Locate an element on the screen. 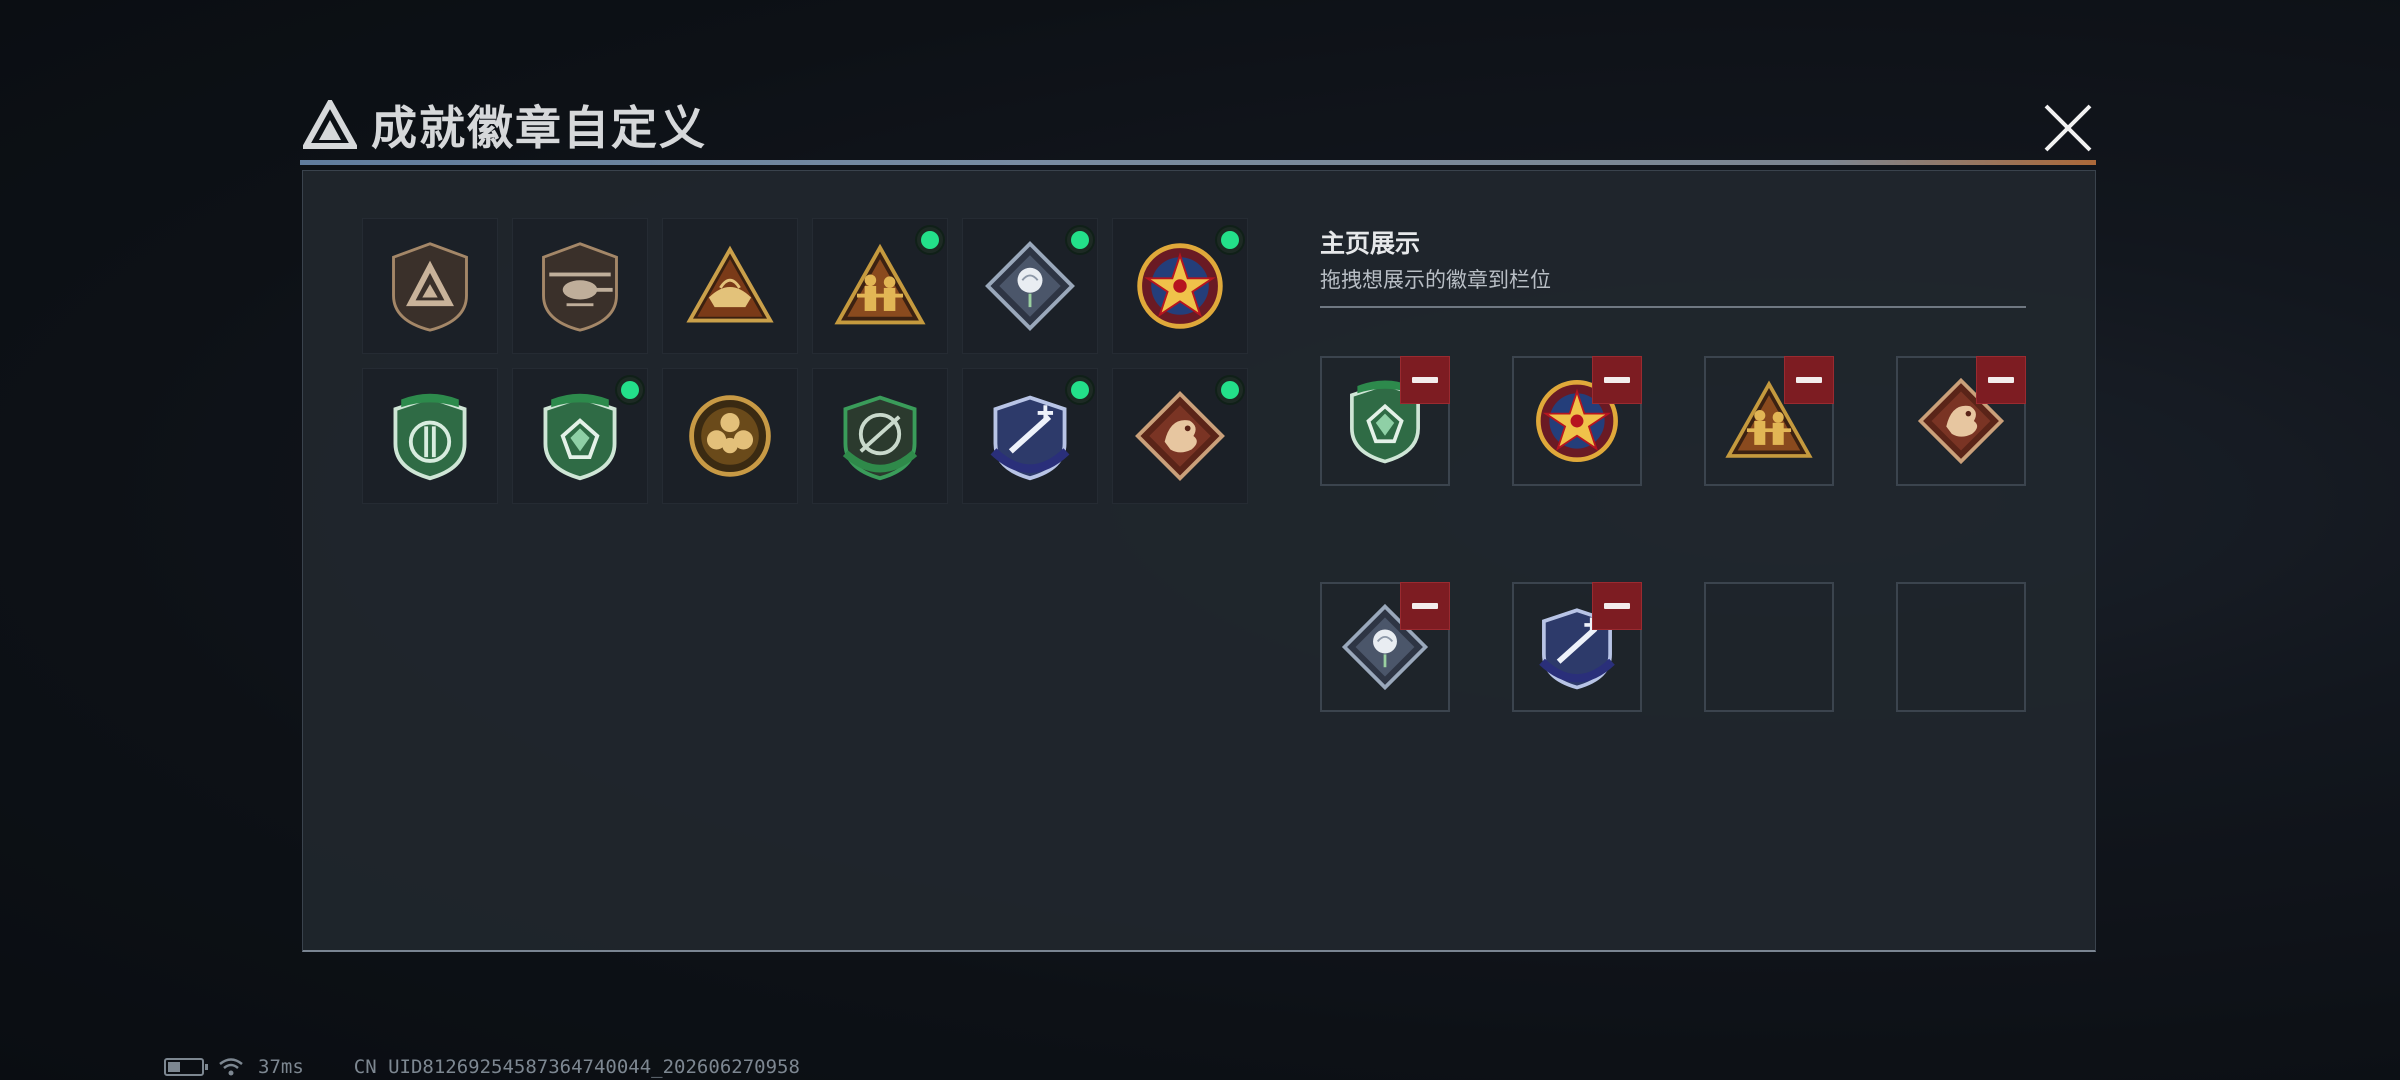  header-divider is located at coordinates (1198, 162).